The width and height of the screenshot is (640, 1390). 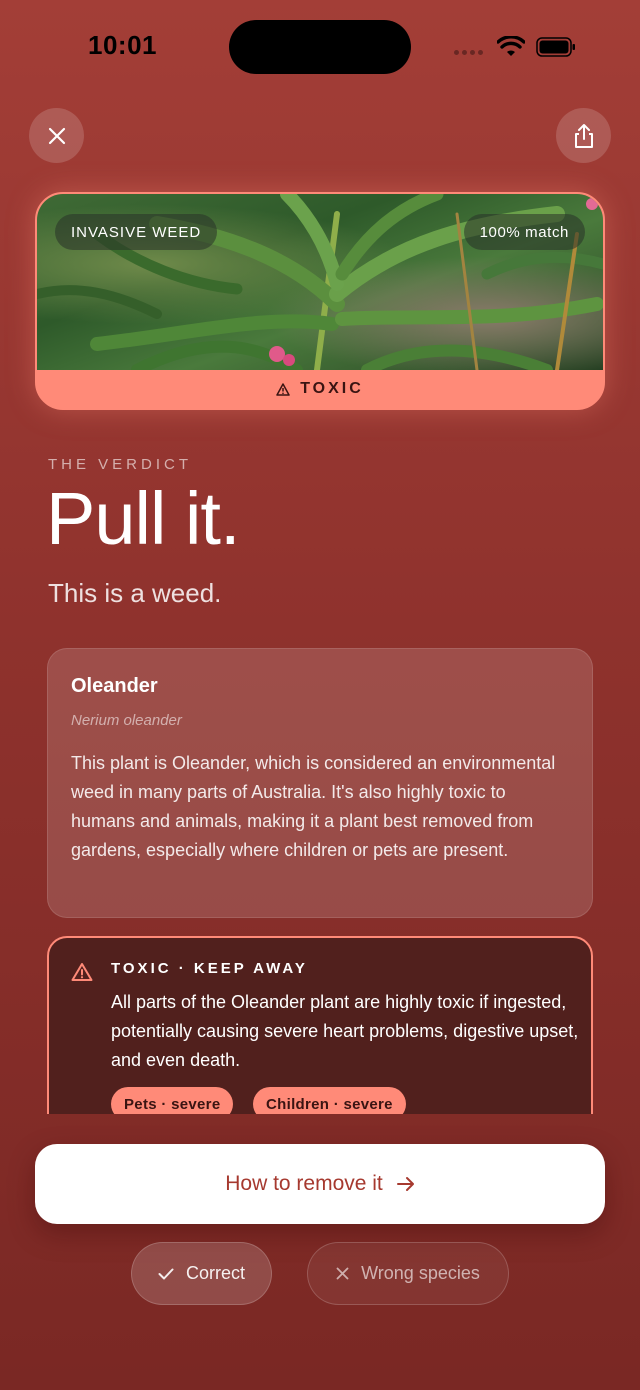 What do you see at coordinates (143, 518) in the screenshot?
I see `verdict-title: Pull it.` at bounding box center [143, 518].